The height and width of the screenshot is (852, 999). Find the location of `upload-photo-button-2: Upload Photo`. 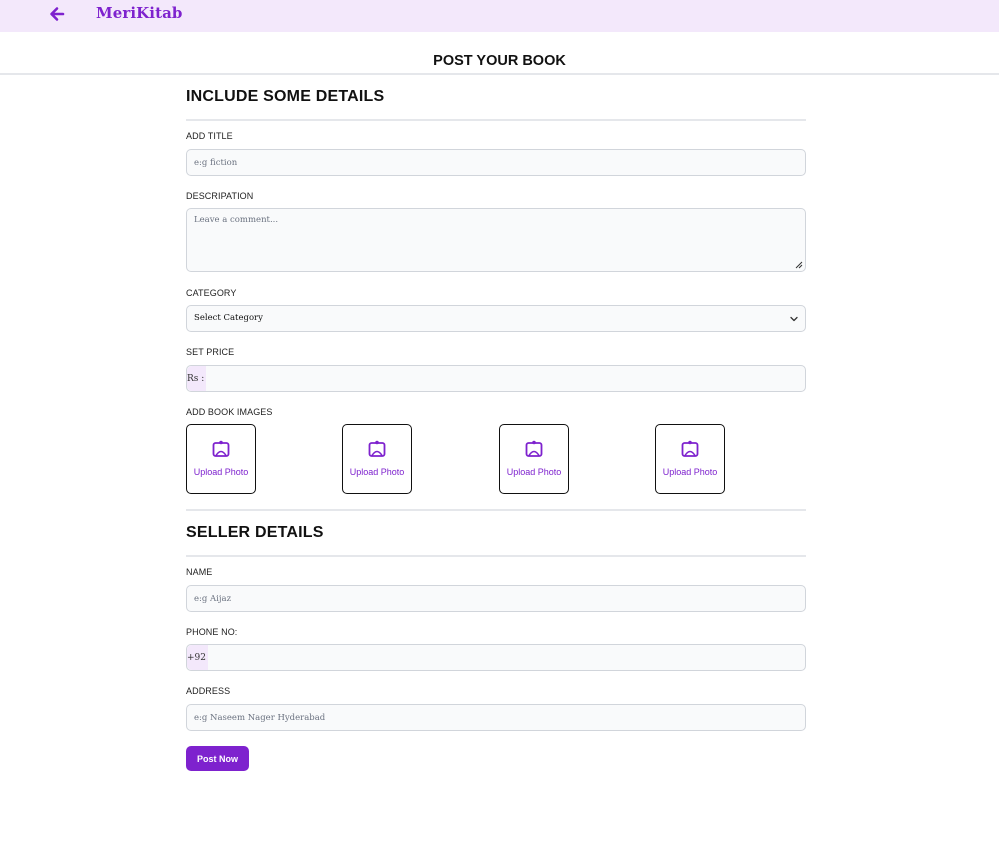

upload-photo-button-2: Upload Photo is located at coordinates (377, 459).